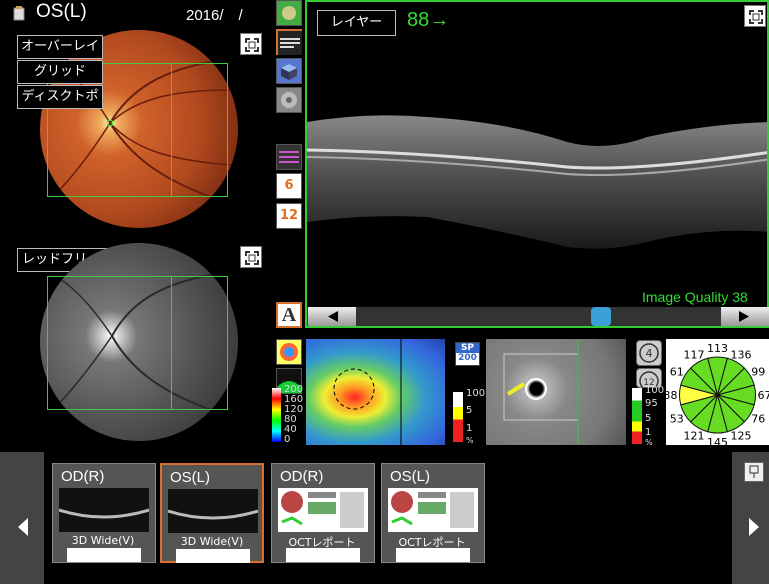 This screenshot has width=769, height=584. I want to click on tool-fundus-view, so click(289, 13).